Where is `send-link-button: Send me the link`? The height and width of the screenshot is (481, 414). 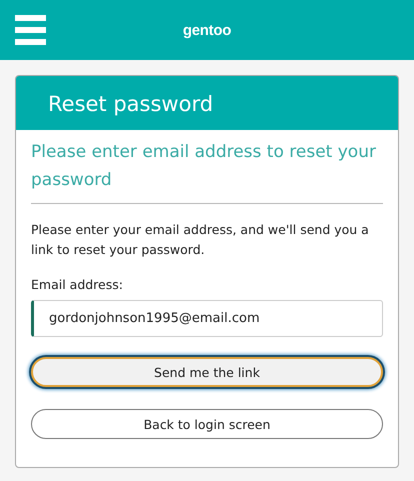 send-link-button: Send me the link is located at coordinates (207, 372).